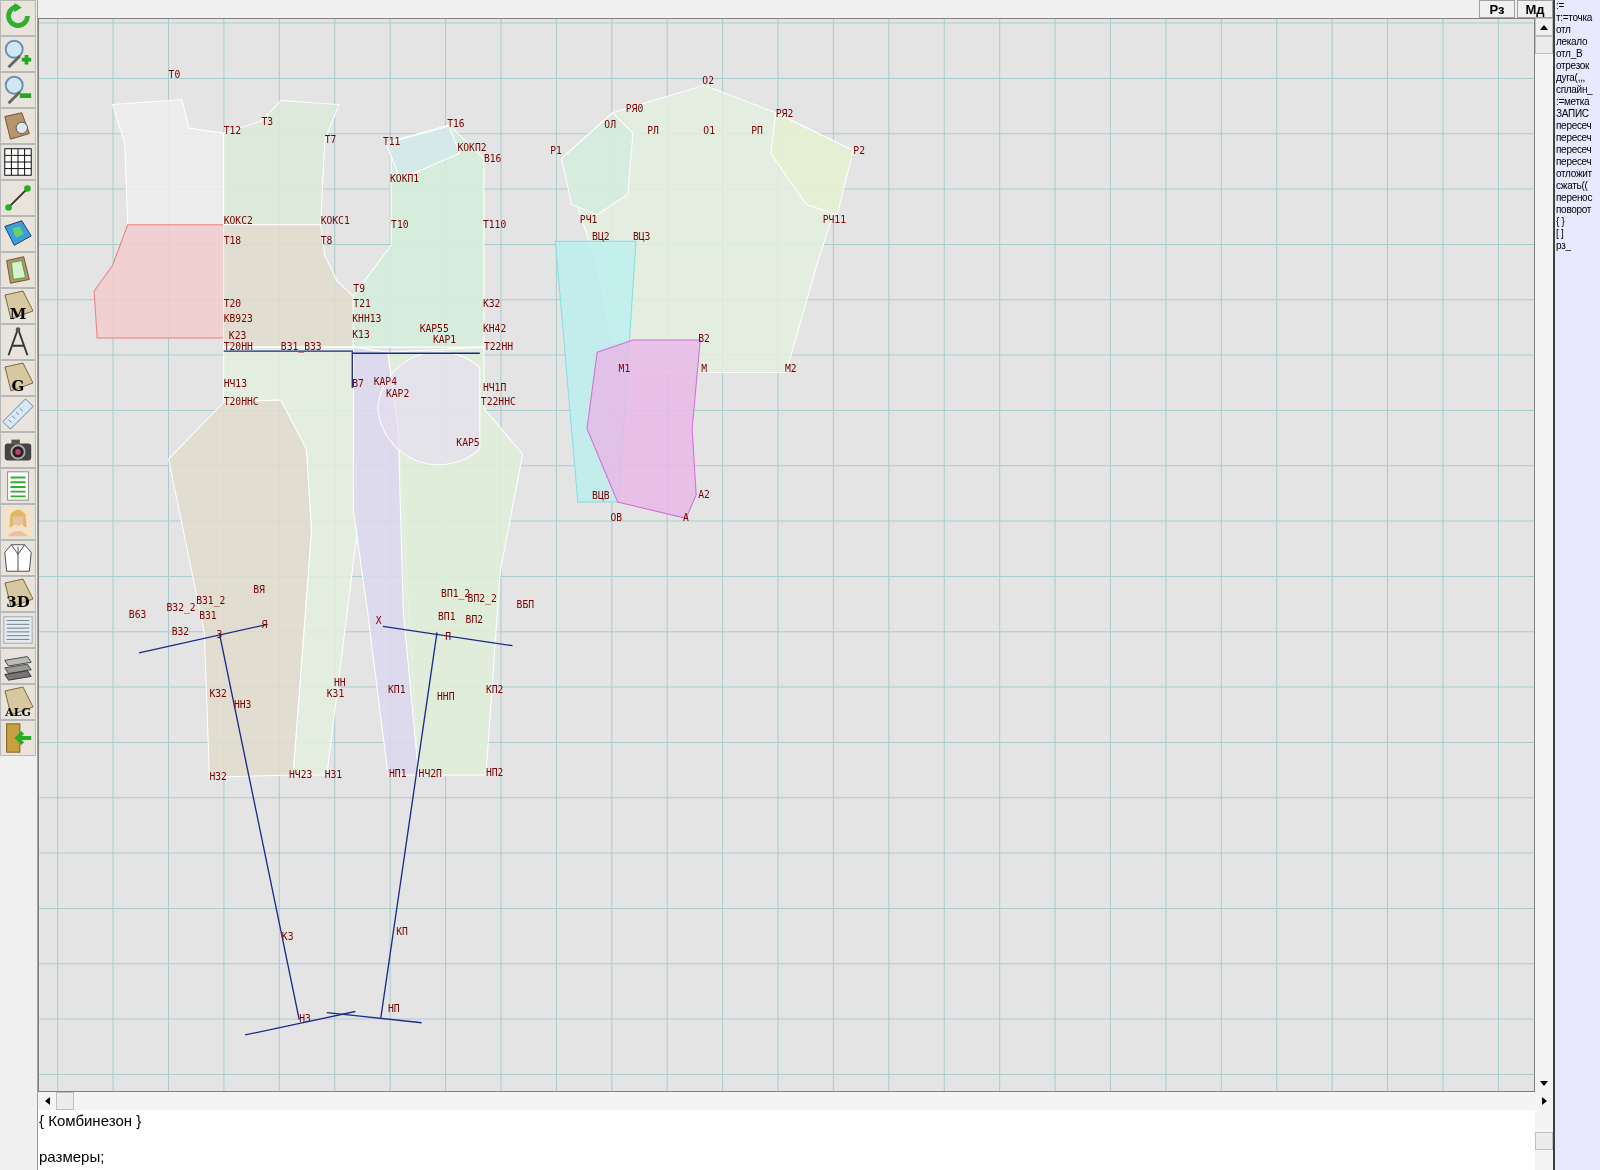 The height and width of the screenshot is (1170, 1600). What do you see at coordinates (362, 304) in the screenshot?
I see `point-label: Т21` at bounding box center [362, 304].